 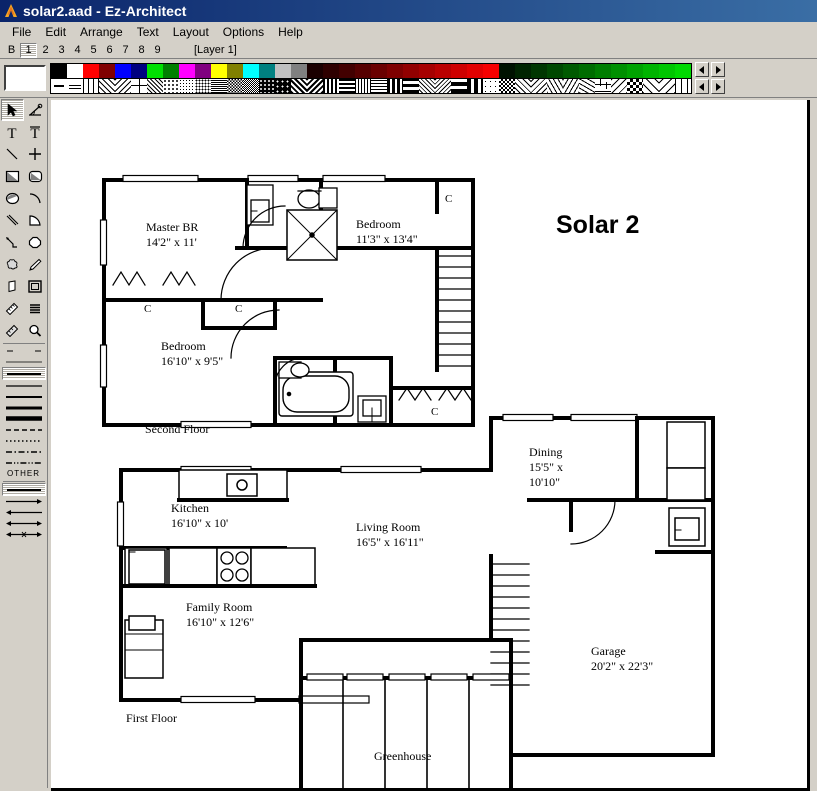 What do you see at coordinates (35, 198) in the screenshot?
I see `arc-tool` at bounding box center [35, 198].